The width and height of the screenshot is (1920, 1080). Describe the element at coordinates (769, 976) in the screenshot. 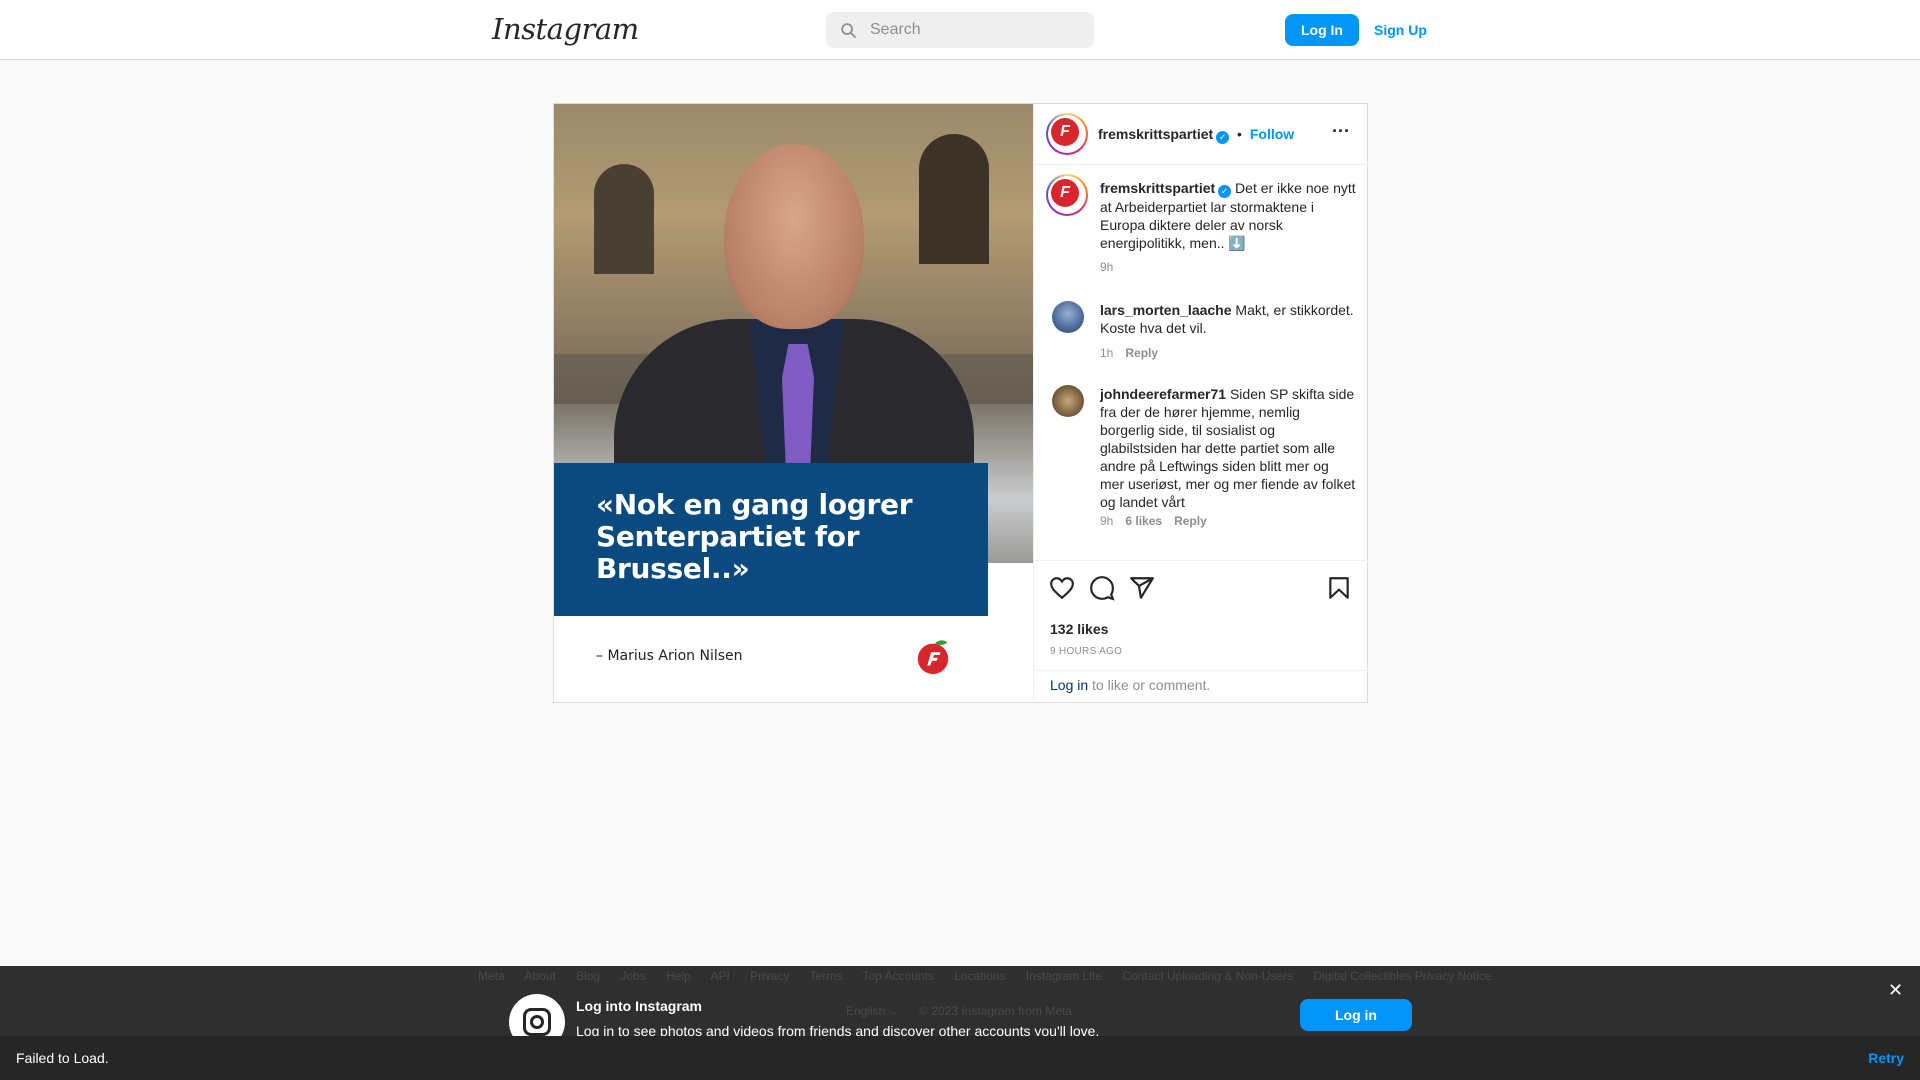

I see `footer-link: Privacy` at that location.